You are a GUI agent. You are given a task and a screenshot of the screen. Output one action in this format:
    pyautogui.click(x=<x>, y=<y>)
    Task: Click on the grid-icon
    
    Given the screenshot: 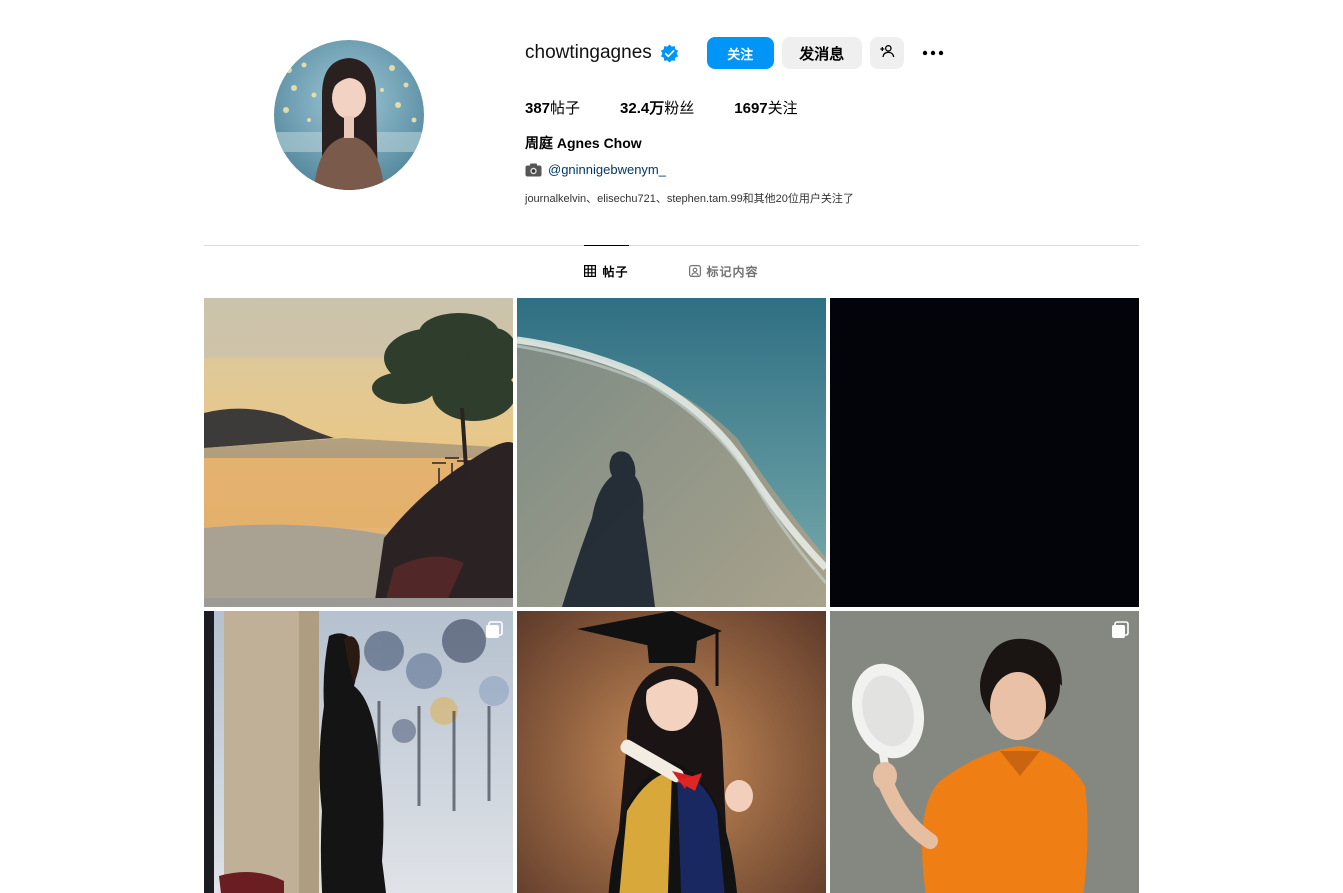 What is the action you would take?
    pyautogui.click(x=590, y=271)
    